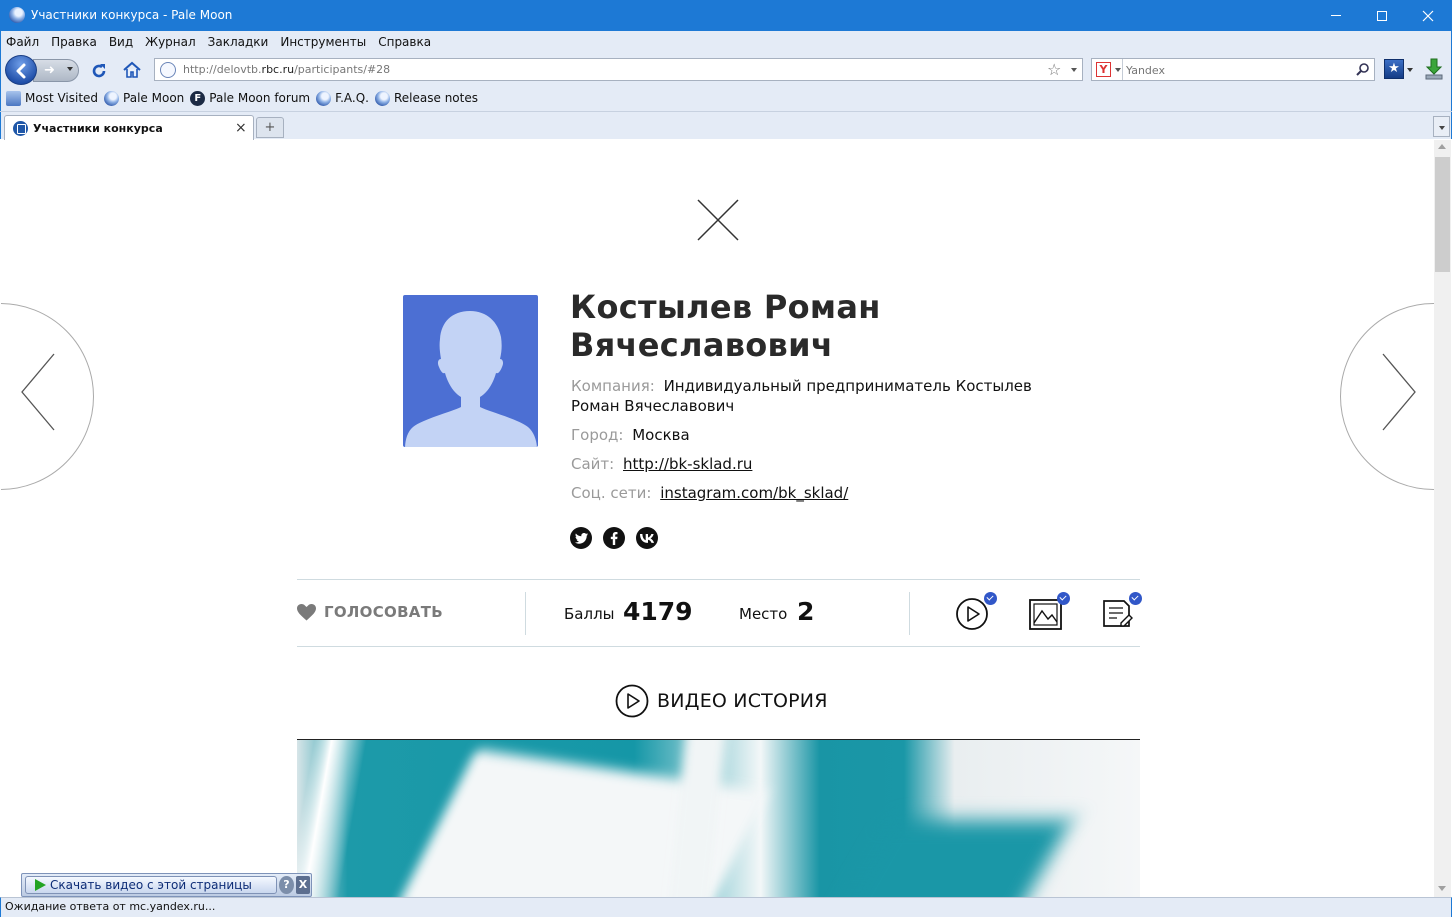  What do you see at coordinates (324, 98) in the screenshot?
I see `faq-globe-icon` at bounding box center [324, 98].